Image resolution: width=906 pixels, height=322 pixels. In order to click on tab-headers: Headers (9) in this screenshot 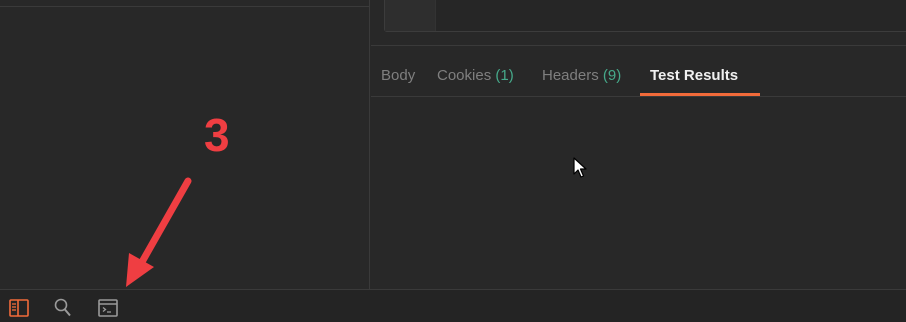, I will do `click(581, 71)`.